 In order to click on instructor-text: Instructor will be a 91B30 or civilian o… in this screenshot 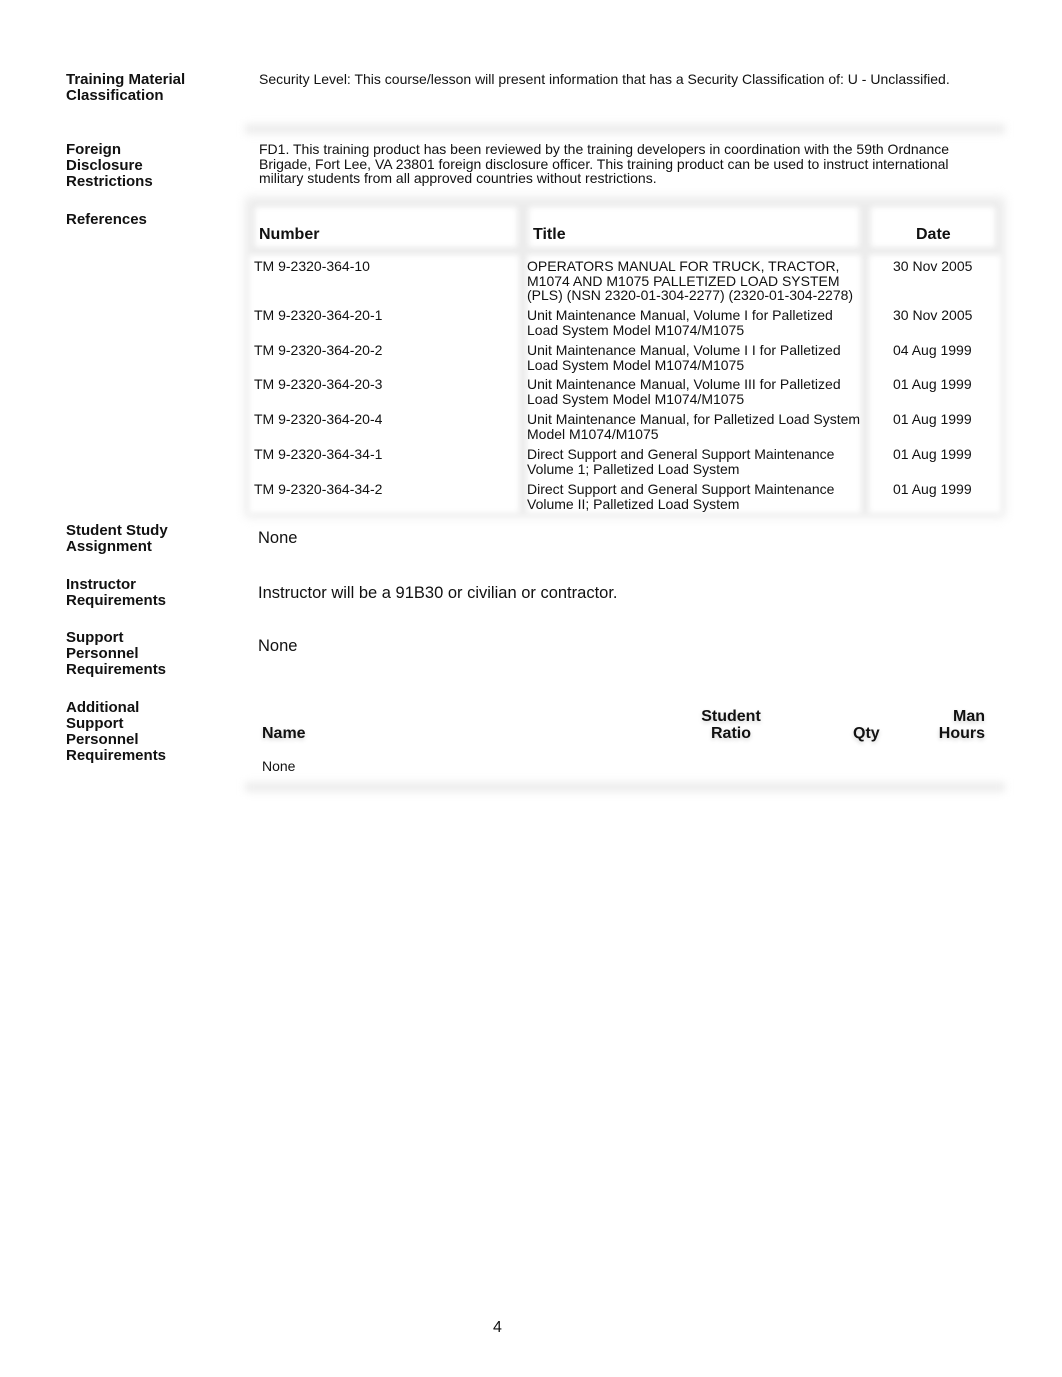, I will do `click(438, 593)`.